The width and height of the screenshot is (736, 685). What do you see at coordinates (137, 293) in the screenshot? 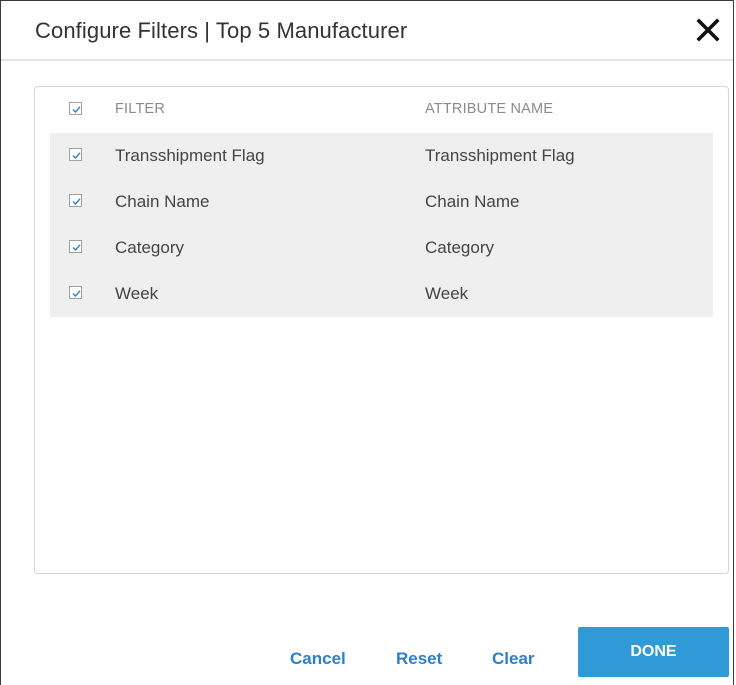
I see `filter-cell: Week` at bounding box center [137, 293].